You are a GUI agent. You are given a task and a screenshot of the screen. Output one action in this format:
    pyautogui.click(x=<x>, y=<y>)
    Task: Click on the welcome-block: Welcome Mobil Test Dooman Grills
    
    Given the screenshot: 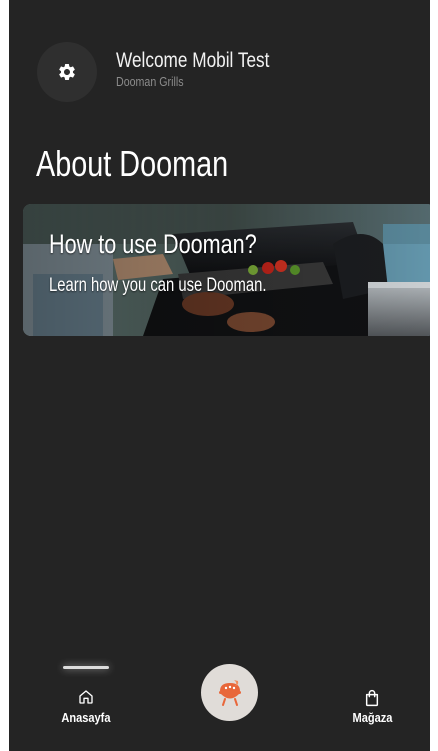 What is the action you would take?
    pyautogui.click(x=209, y=69)
    